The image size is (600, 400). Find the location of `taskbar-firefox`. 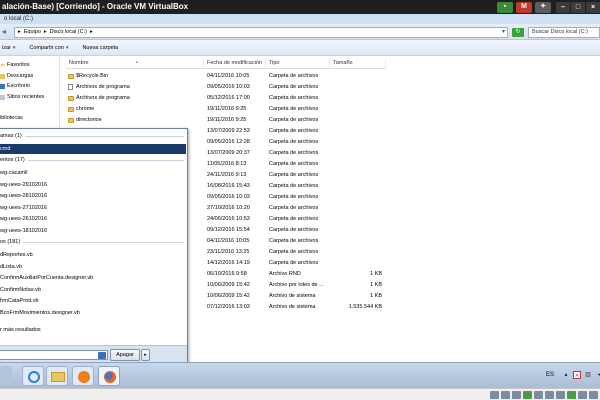

taskbar-firefox is located at coordinates (109, 376).